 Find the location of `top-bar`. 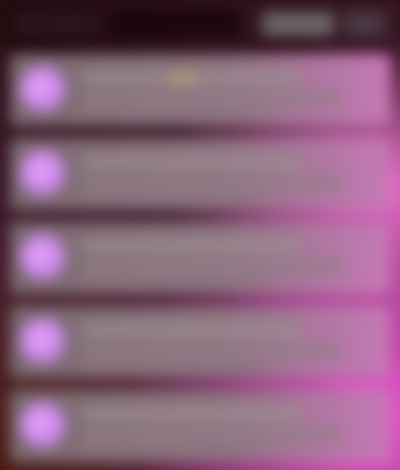

top-bar is located at coordinates (200, 24).